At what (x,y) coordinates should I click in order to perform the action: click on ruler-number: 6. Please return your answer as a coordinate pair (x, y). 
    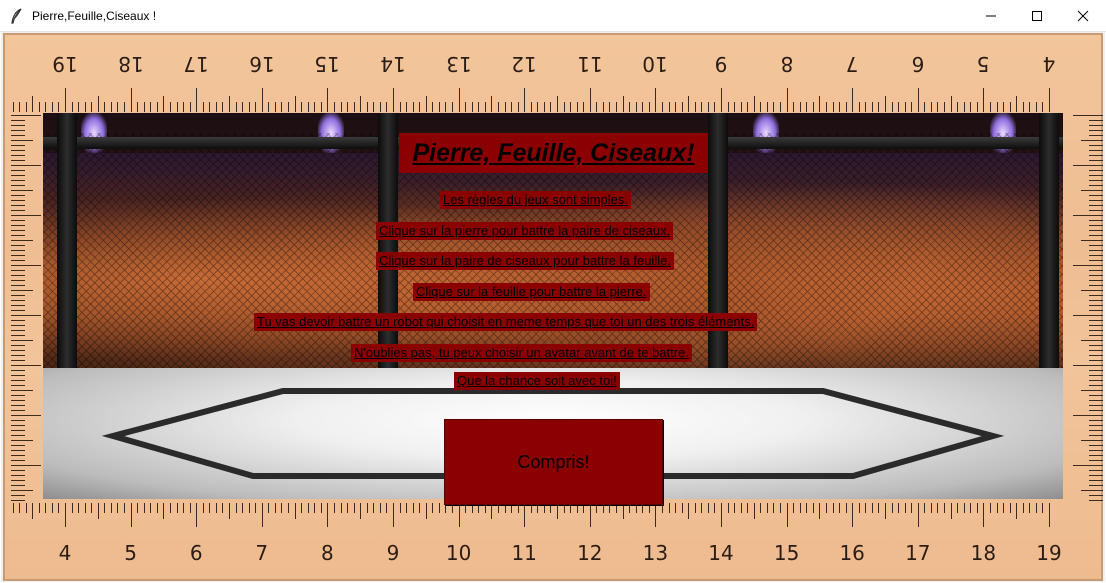
    Looking at the image, I should click on (196, 553).